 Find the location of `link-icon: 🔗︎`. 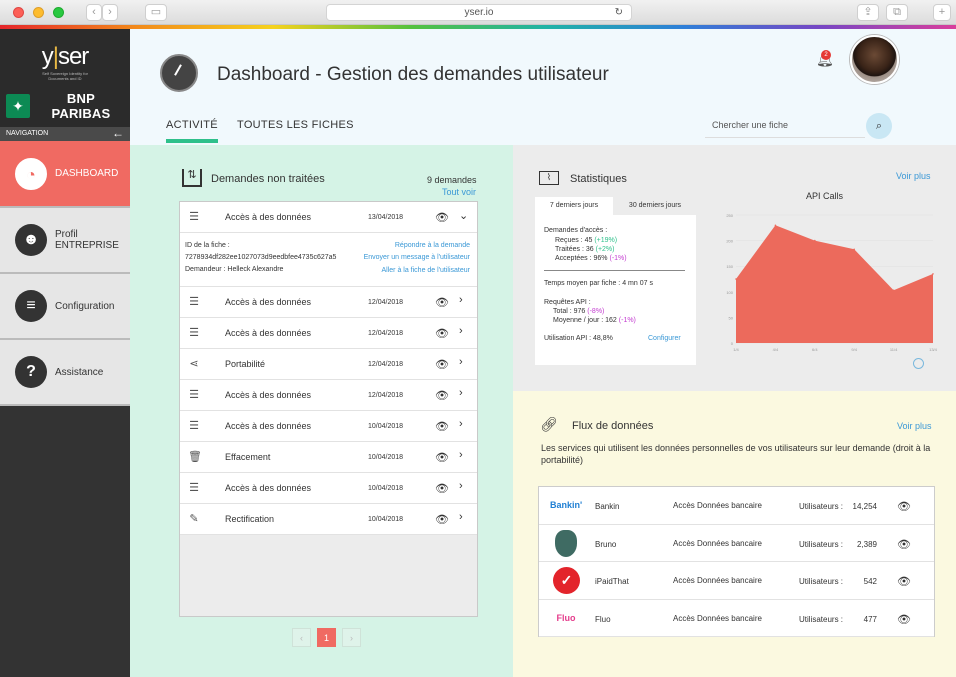

link-icon: 🔗︎ is located at coordinates (549, 424).